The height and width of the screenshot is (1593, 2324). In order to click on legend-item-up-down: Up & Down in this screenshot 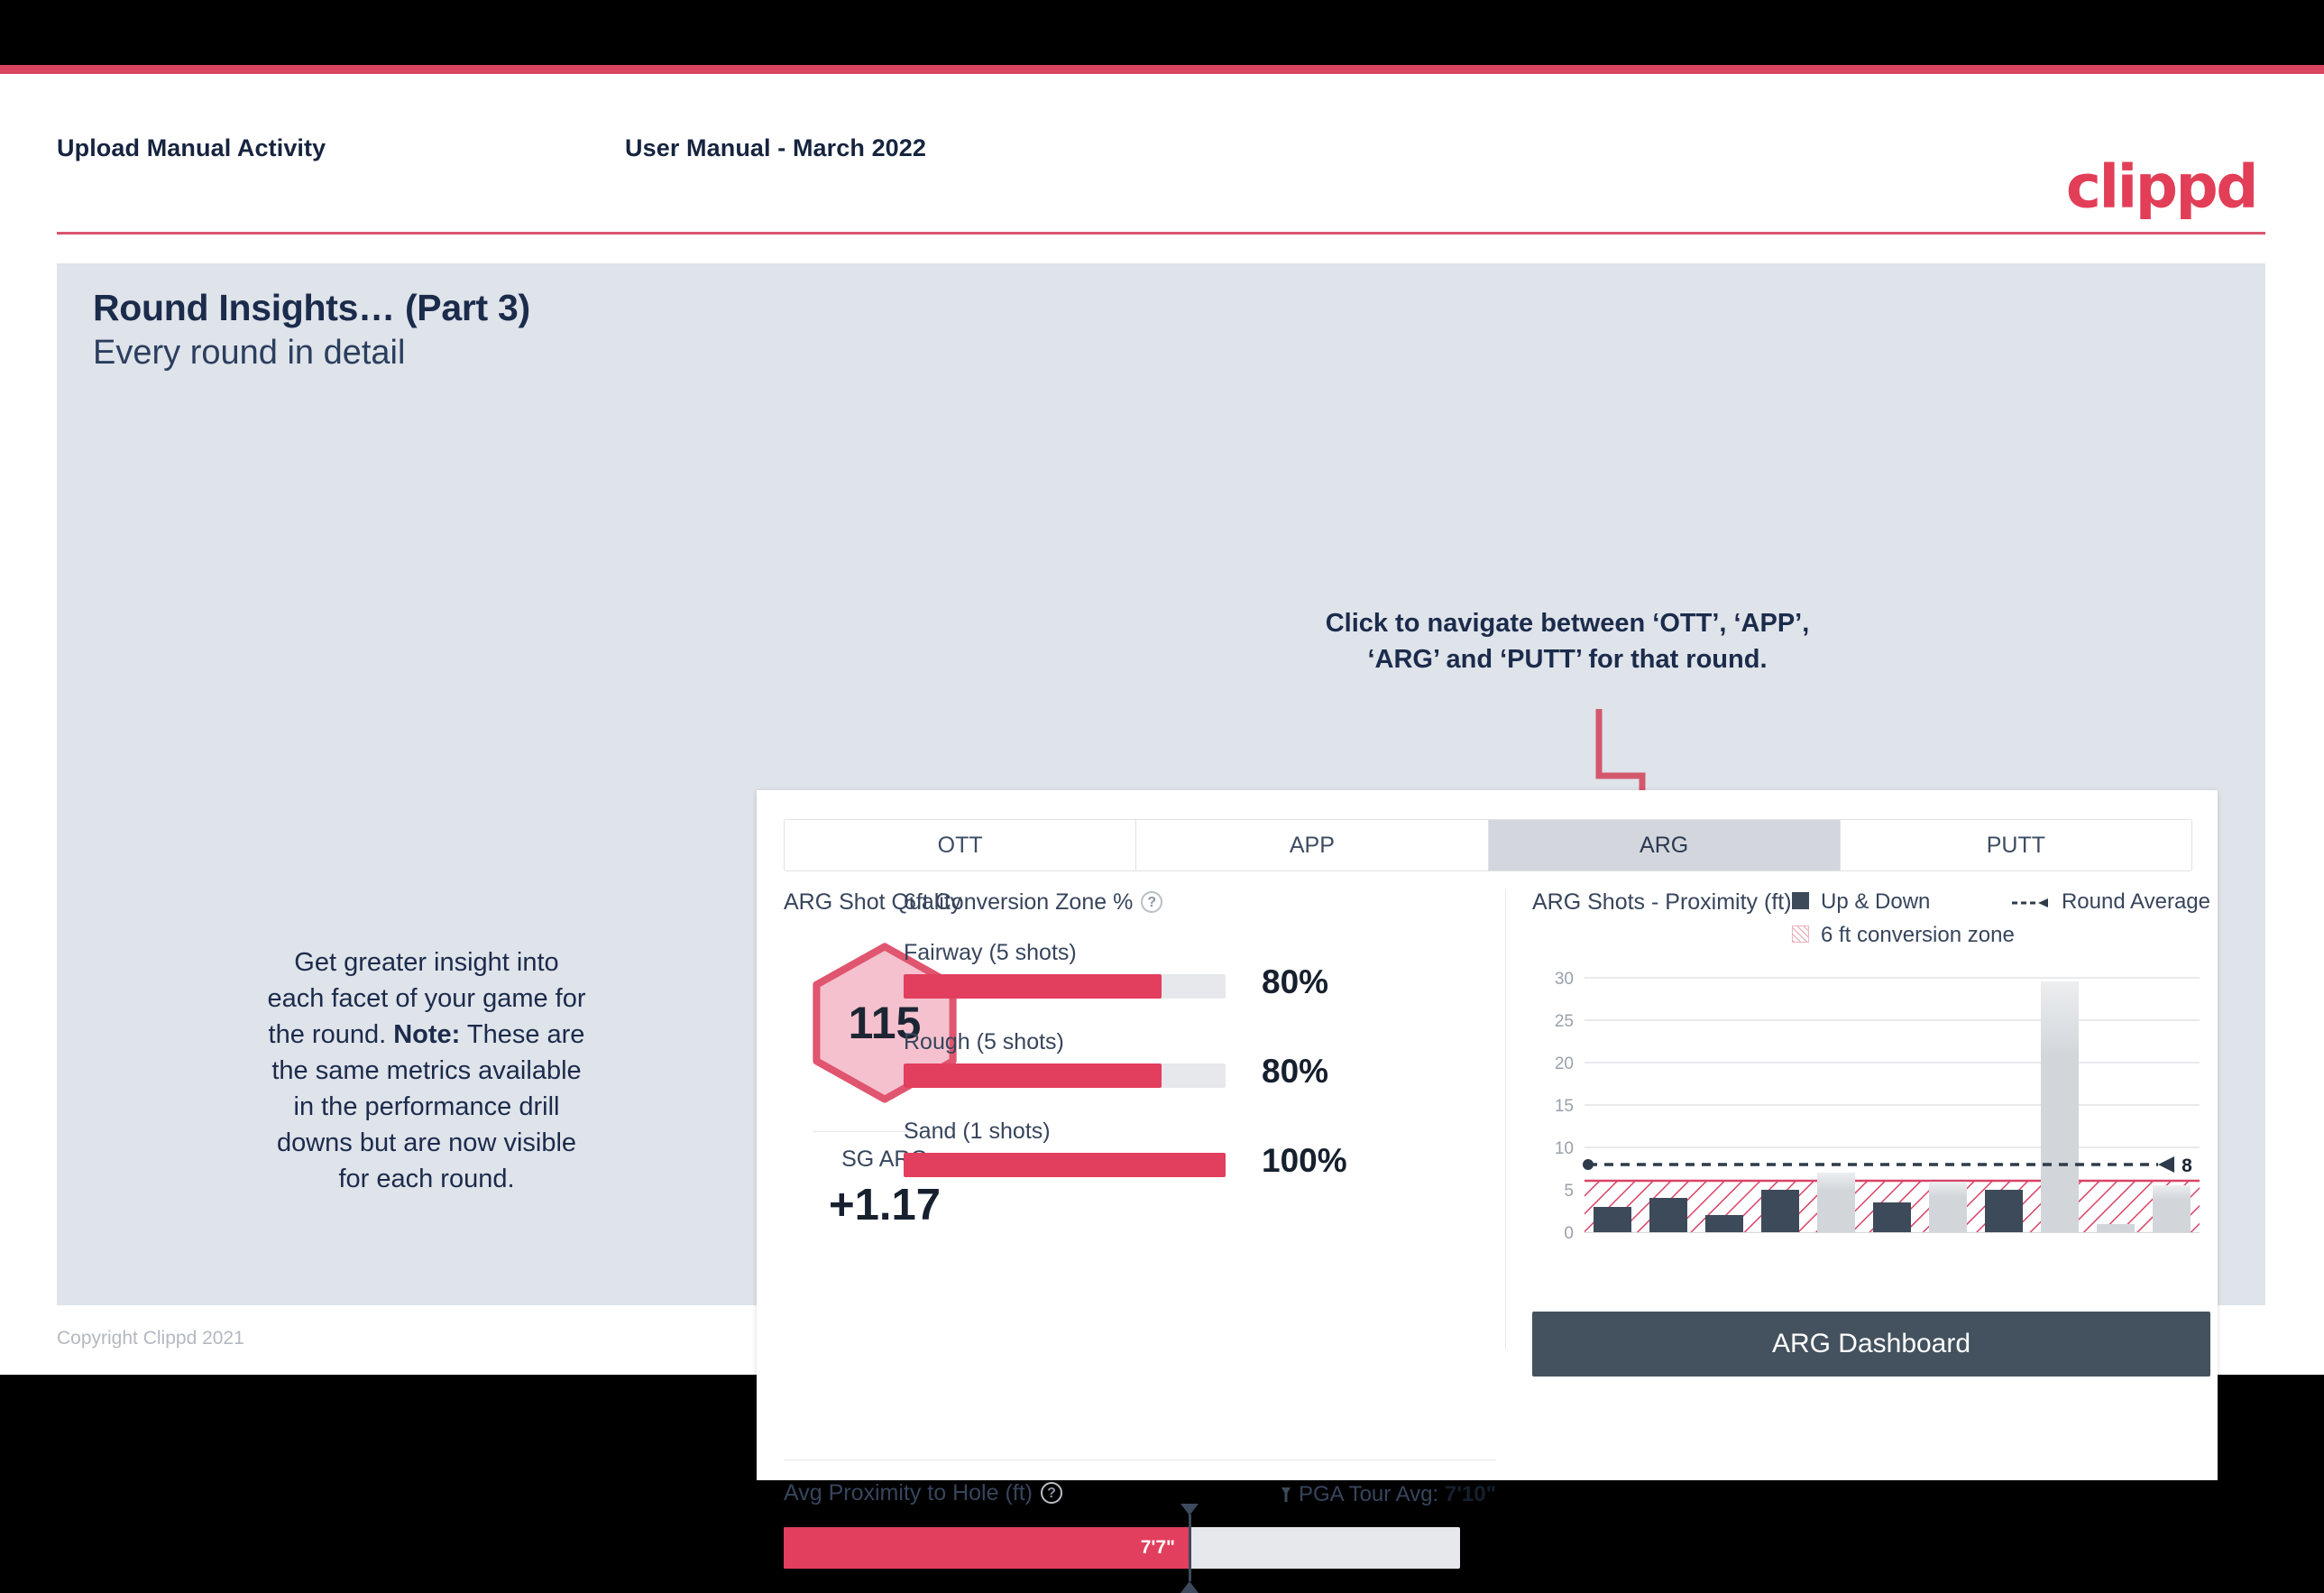, I will do `click(1861, 902)`.